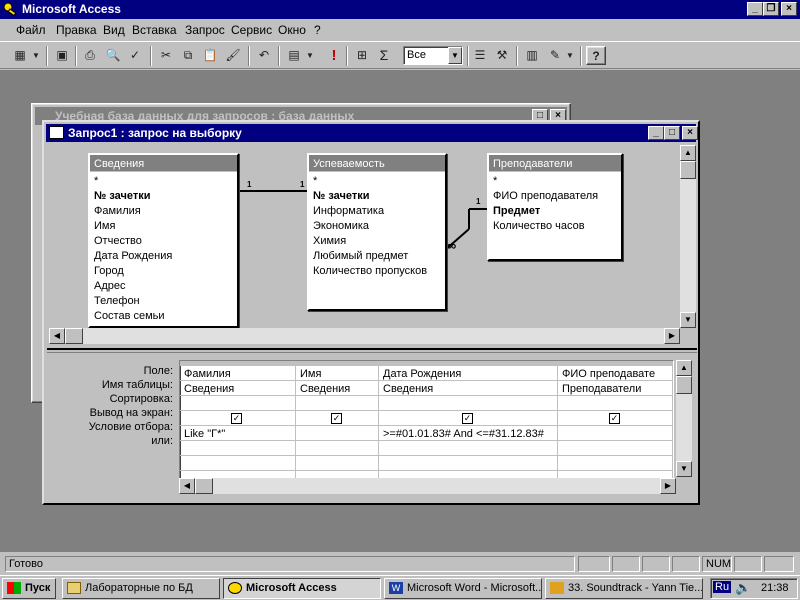 This screenshot has height=600, width=800. What do you see at coordinates (377, 256) in the screenshot?
I see `field-favorite-subject: Любимый предмет` at bounding box center [377, 256].